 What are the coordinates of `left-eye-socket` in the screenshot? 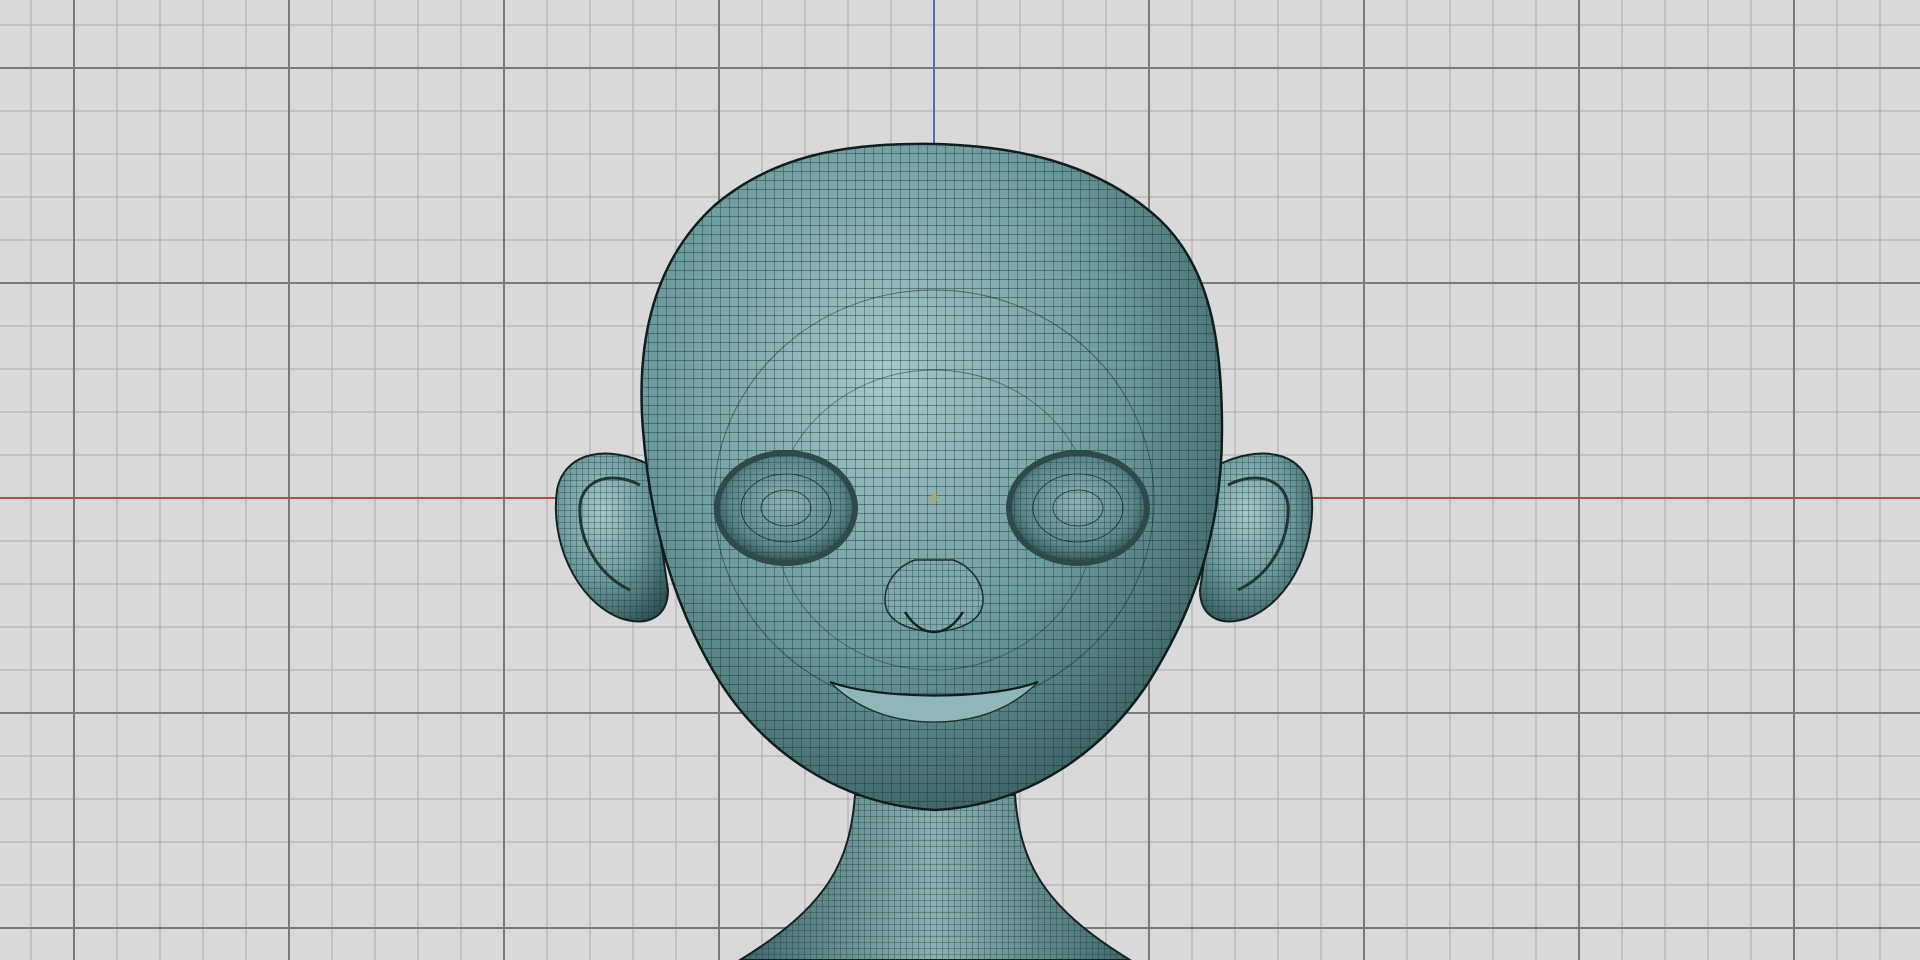 It's located at (786, 508).